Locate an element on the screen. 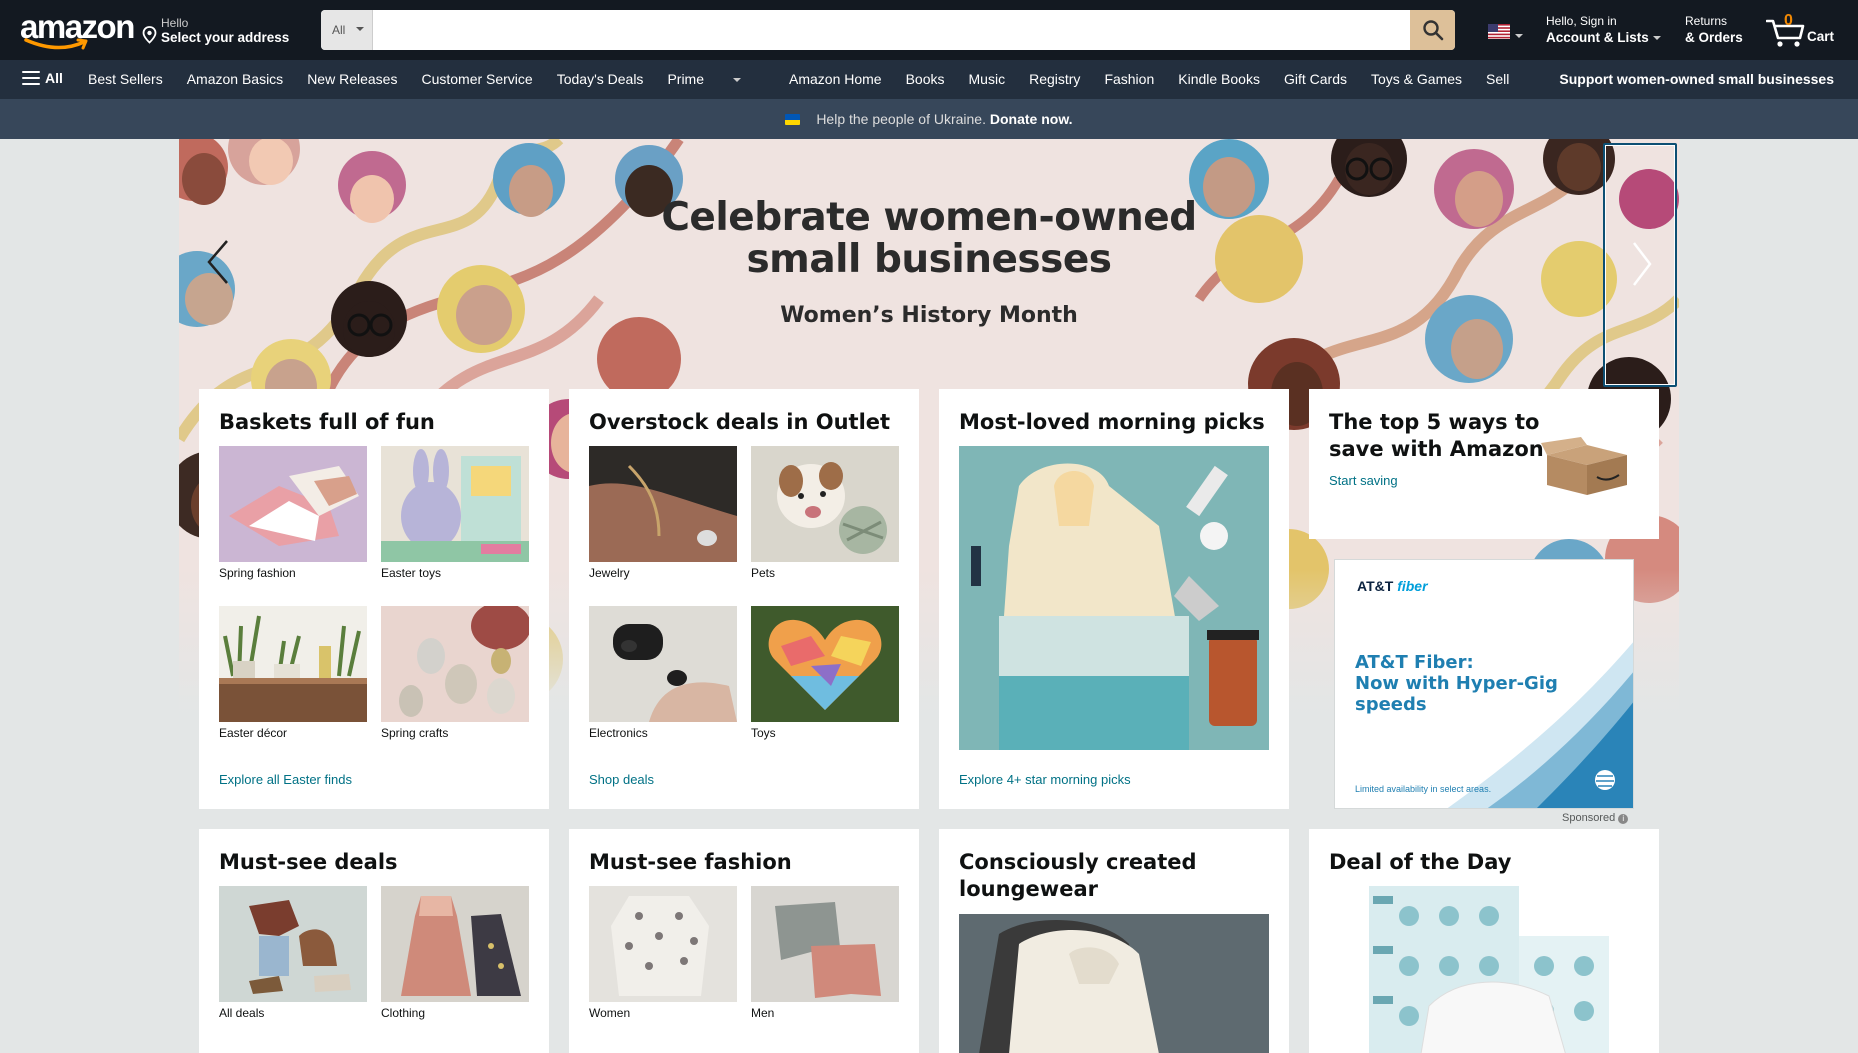 Image resolution: width=1858 pixels, height=1053 pixels. spring-fashion-image is located at coordinates (293, 504).